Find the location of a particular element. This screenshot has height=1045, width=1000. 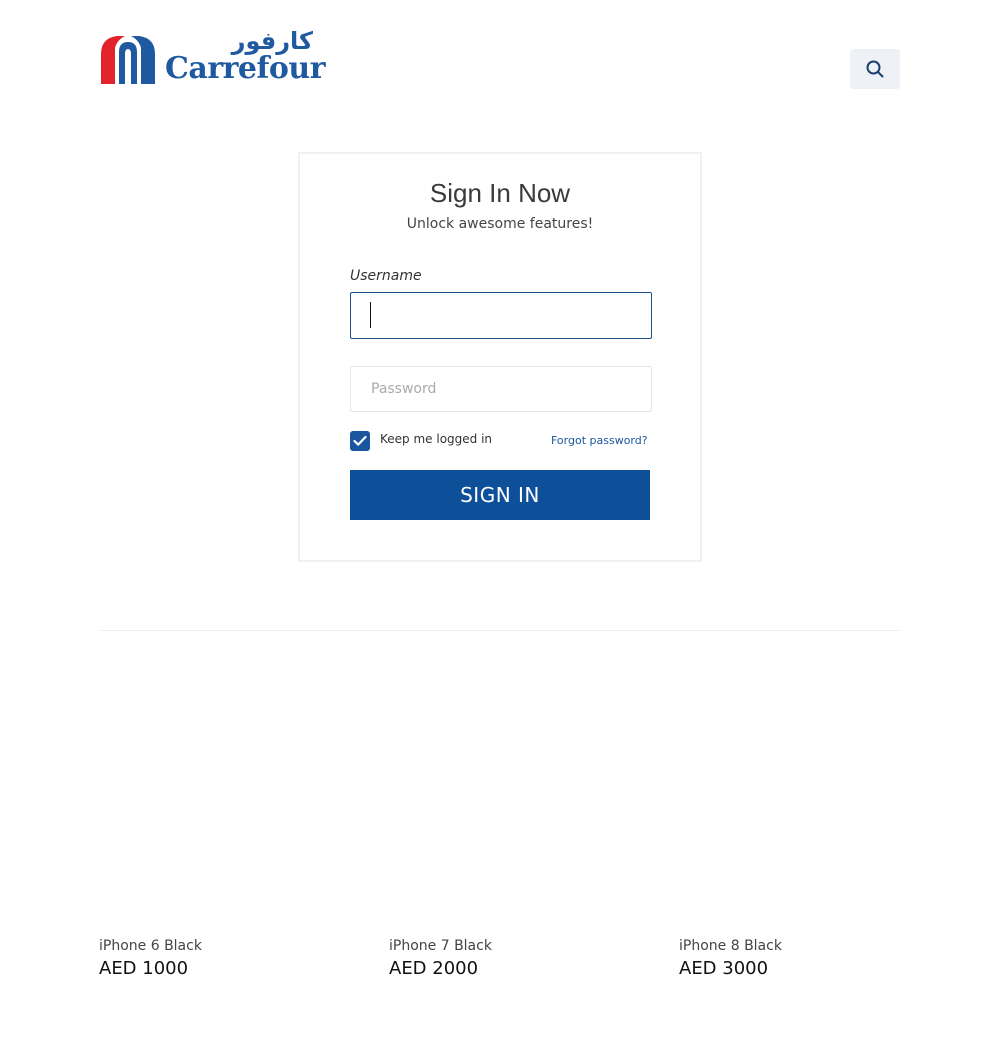

username-input is located at coordinates (501, 315).